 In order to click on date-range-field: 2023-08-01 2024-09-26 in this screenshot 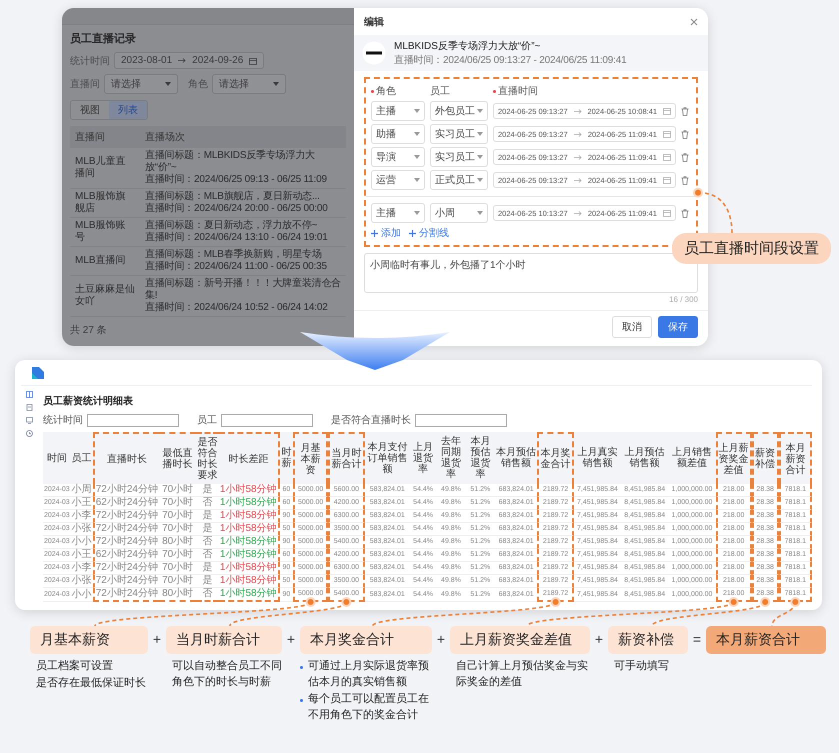, I will do `click(189, 60)`.